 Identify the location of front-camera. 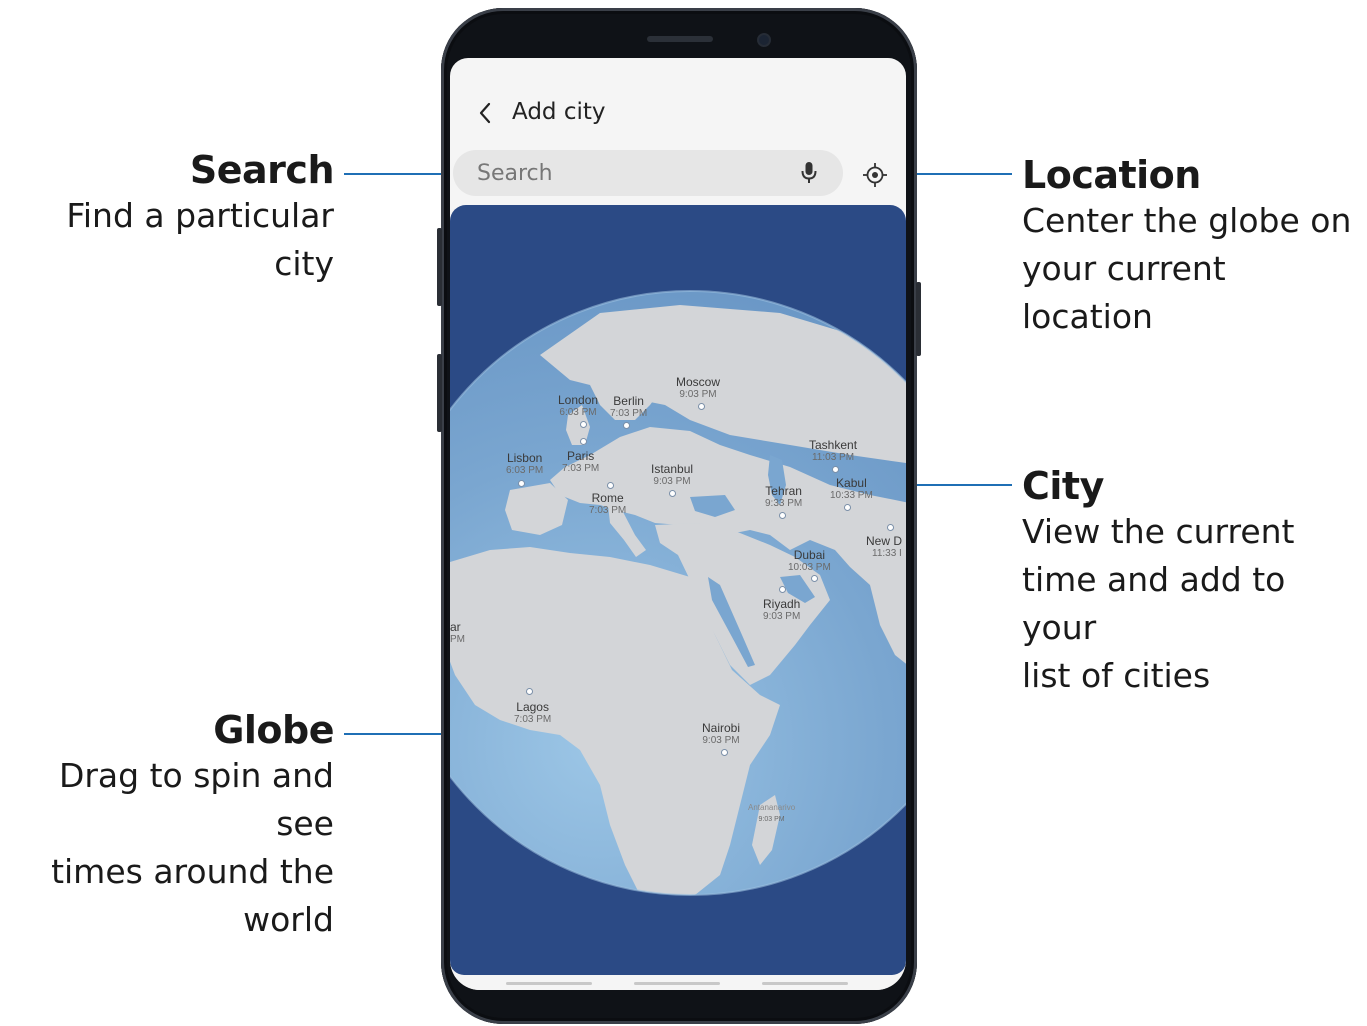
(764, 40).